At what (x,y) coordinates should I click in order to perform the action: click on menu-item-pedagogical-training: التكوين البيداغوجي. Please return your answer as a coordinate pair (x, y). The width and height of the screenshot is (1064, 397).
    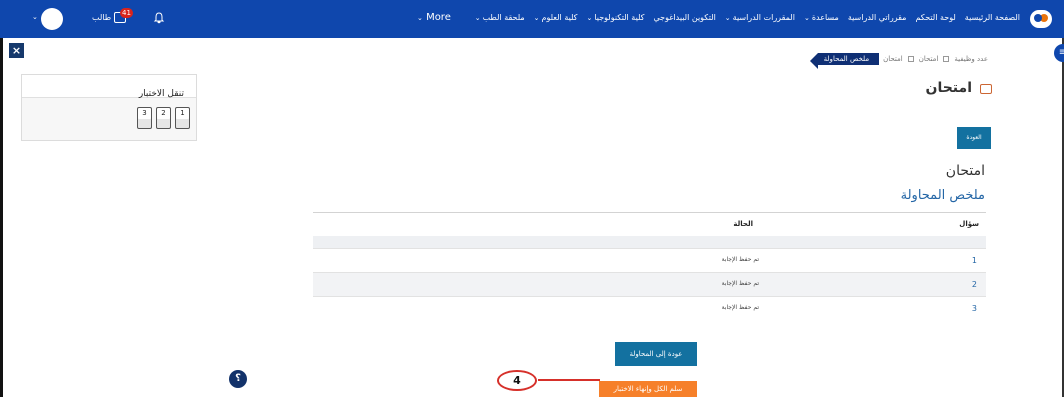
    Looking at the image, I should click on (684, 17).